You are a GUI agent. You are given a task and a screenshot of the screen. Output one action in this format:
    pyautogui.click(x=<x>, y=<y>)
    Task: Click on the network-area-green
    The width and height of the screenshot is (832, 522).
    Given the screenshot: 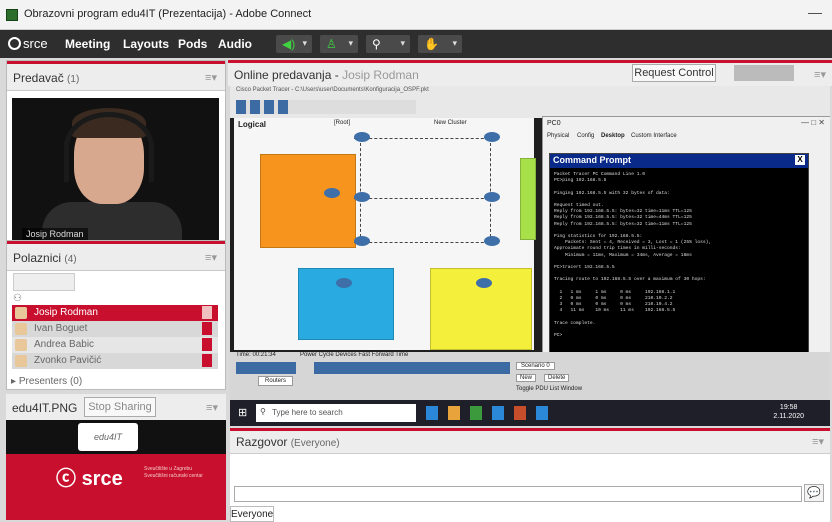 What is the action you would take?
    pyautogui.click(x=528, y=199)
    